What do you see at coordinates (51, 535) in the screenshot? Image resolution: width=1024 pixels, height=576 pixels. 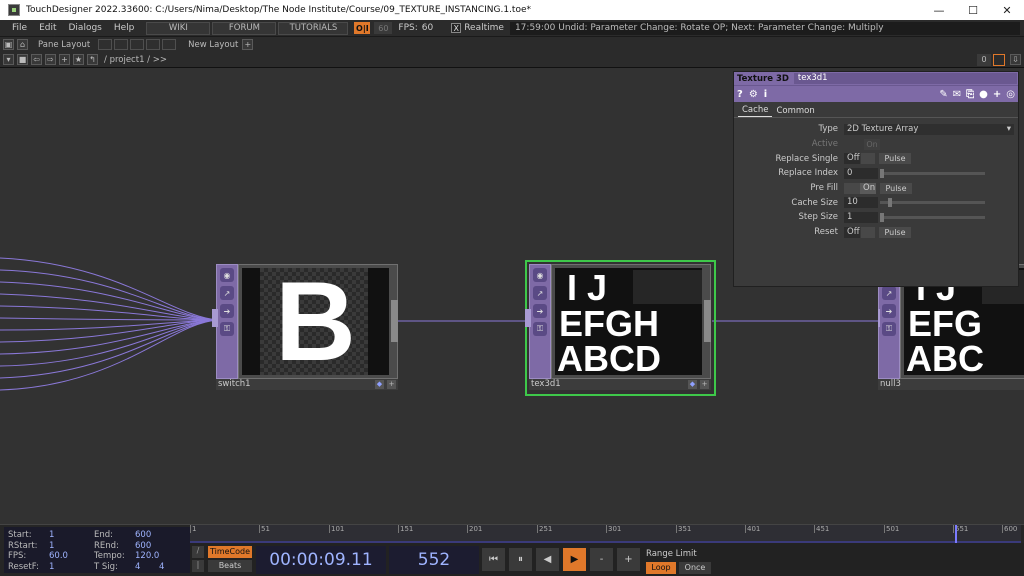 I see `start-value: 1` at bounding box center [51, 535].